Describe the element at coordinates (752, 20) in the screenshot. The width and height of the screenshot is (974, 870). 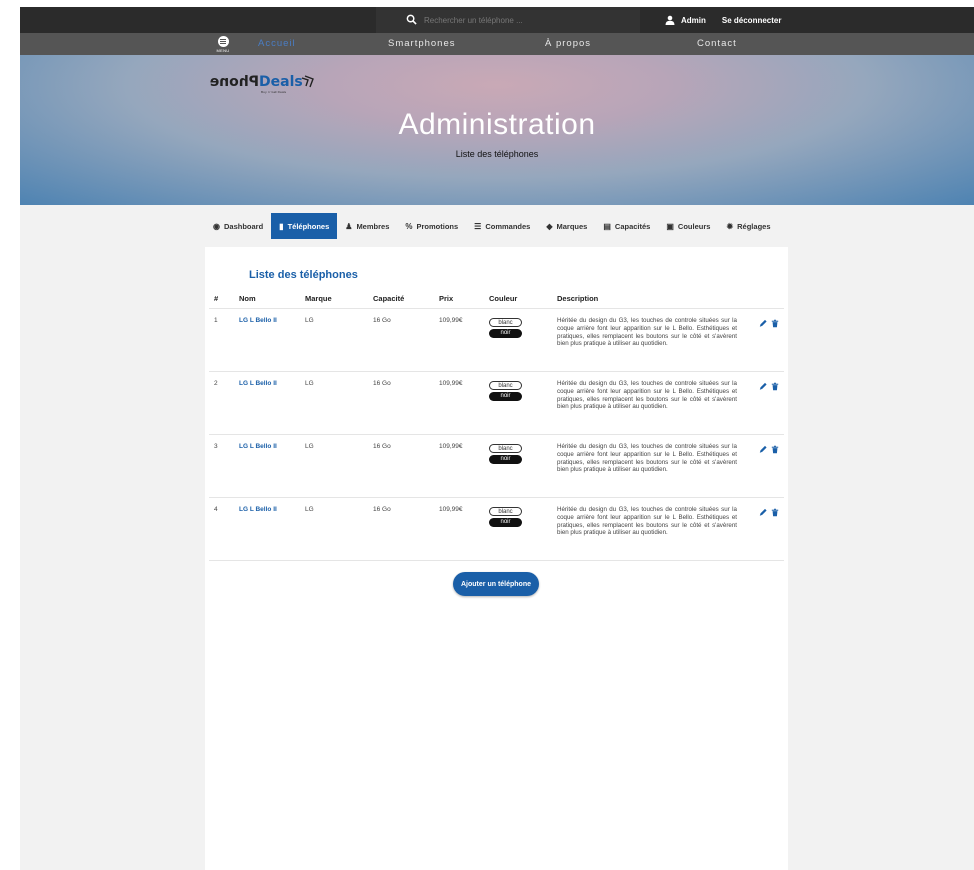
I see `logout-link: Se déconnecter` at that location.